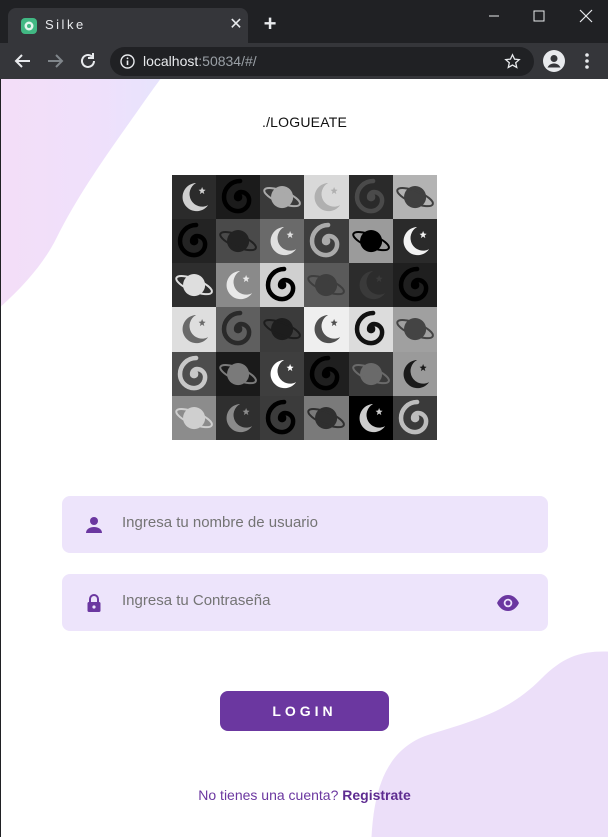 The image size is (608, 837). I want to click on url-host: localhost, so click(171, 61).